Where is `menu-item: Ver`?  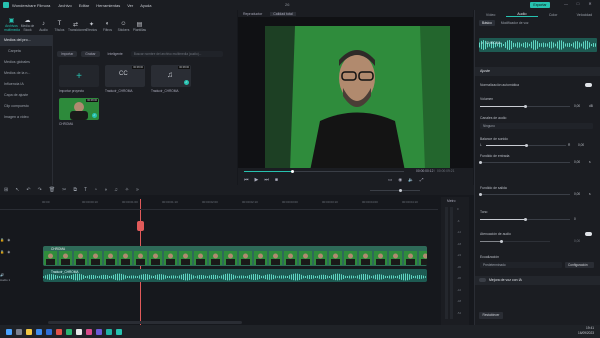
menu-item: Ver is located at coordinates (130, 5).